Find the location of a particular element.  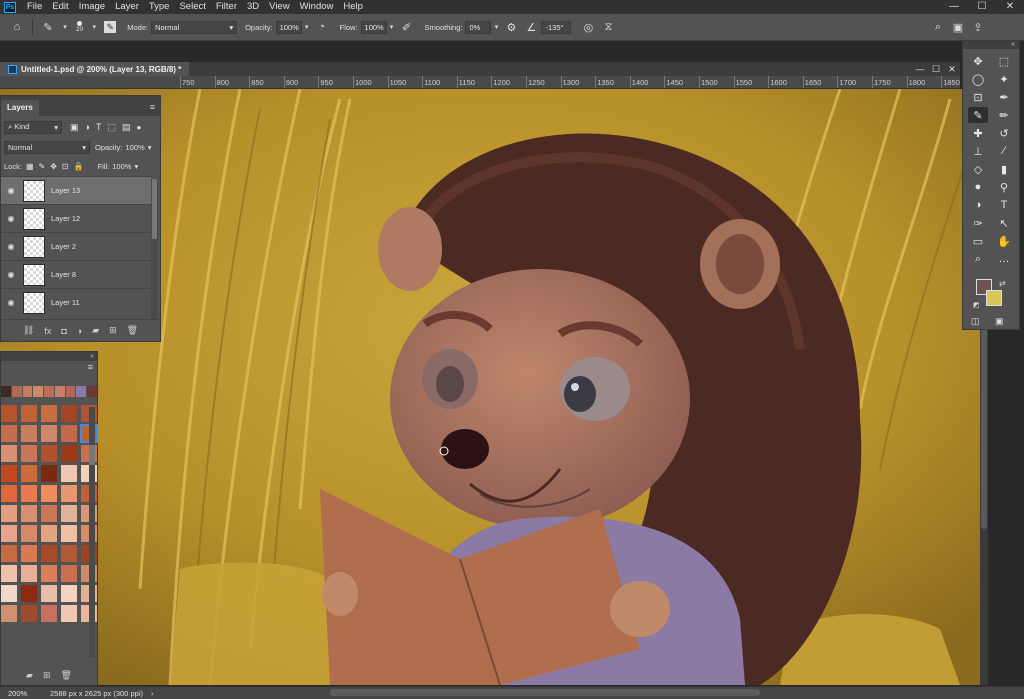

layer-row: ◉ Layer 2 is located at coordinates (76, 246).